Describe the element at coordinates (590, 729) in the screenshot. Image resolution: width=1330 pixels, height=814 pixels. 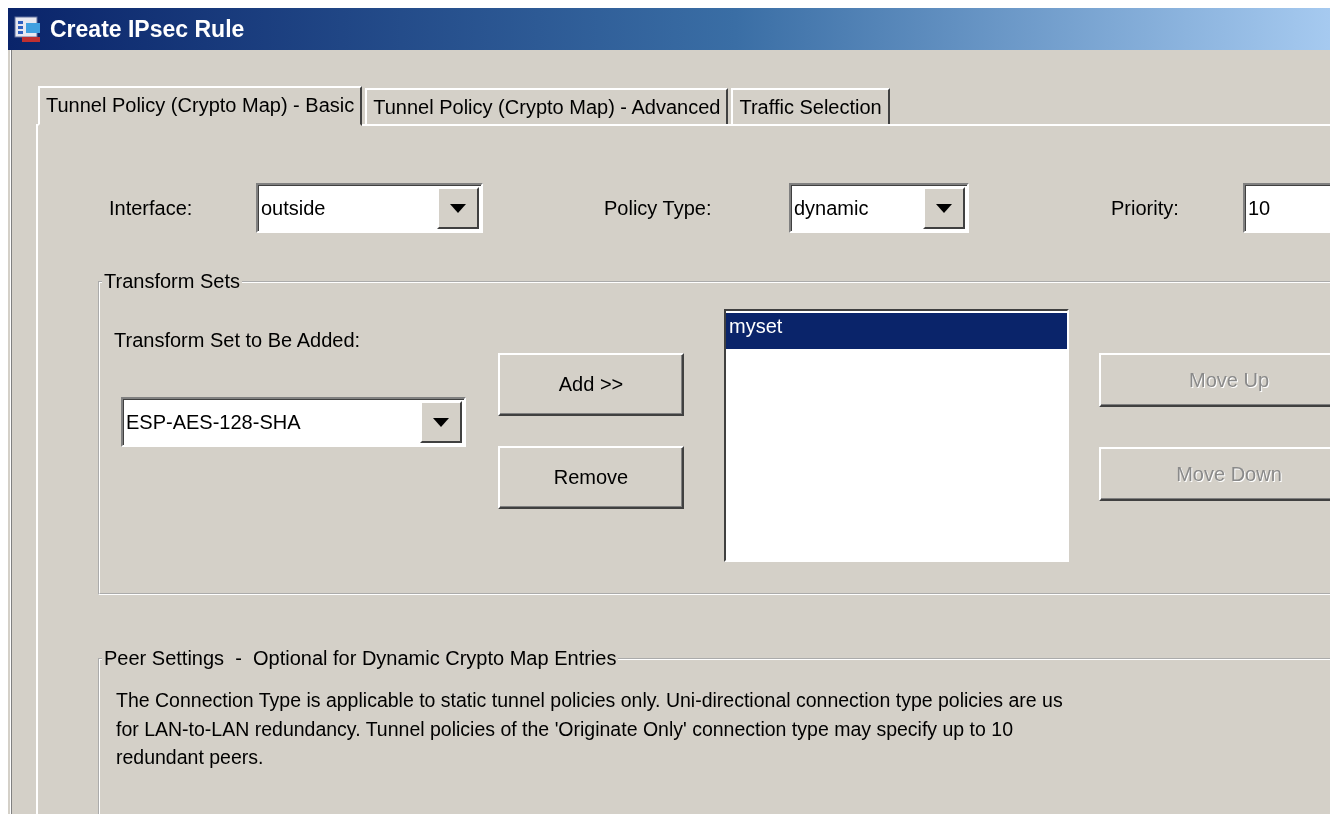
I see `description-text: The Connection Type is applicable to static tunnel policies only. Uni-directional connection type policies are us for LAN-to-LAN redundancy. Tunnel policies of the 'Originate Only' connection type may specify up to 10 redundant peers.` at that location.